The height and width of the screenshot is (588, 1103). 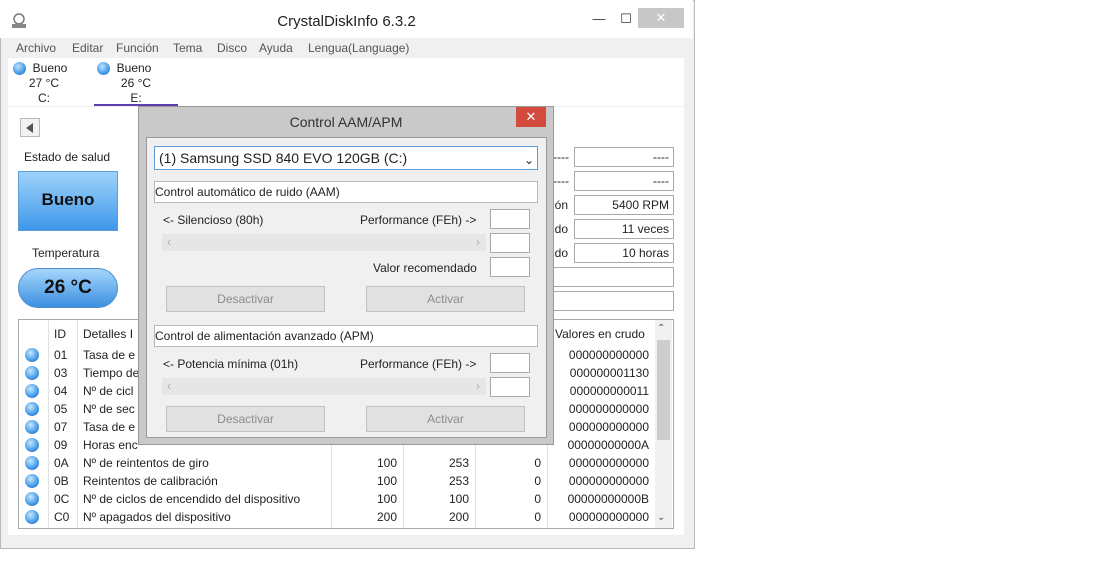 I want to click on cell-id: C0, so click(x=62, y=517).